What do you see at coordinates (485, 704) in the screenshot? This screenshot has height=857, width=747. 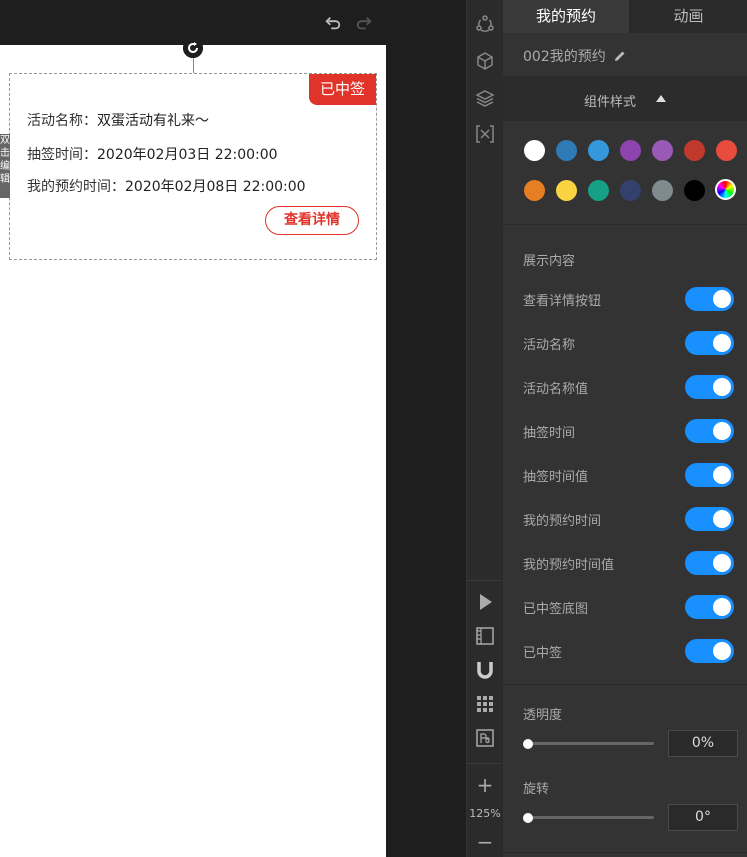 I see `grid-icon` at bounding box center [485, 704].